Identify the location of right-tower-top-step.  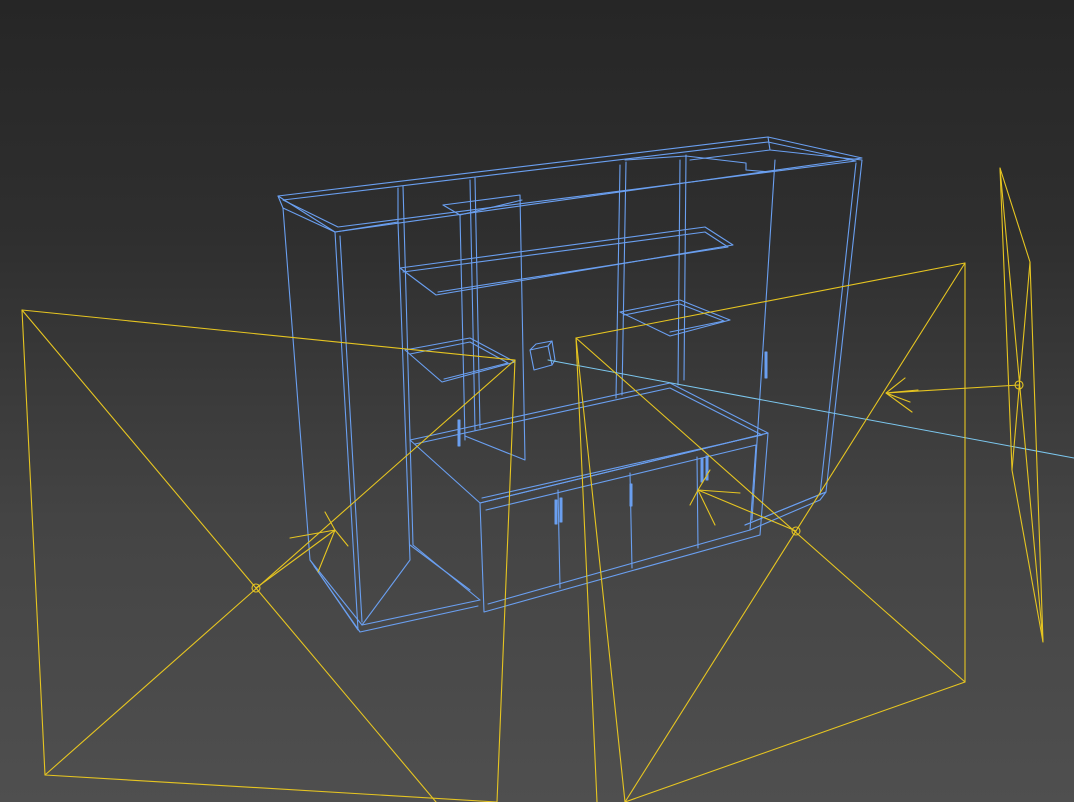
(697, 164).